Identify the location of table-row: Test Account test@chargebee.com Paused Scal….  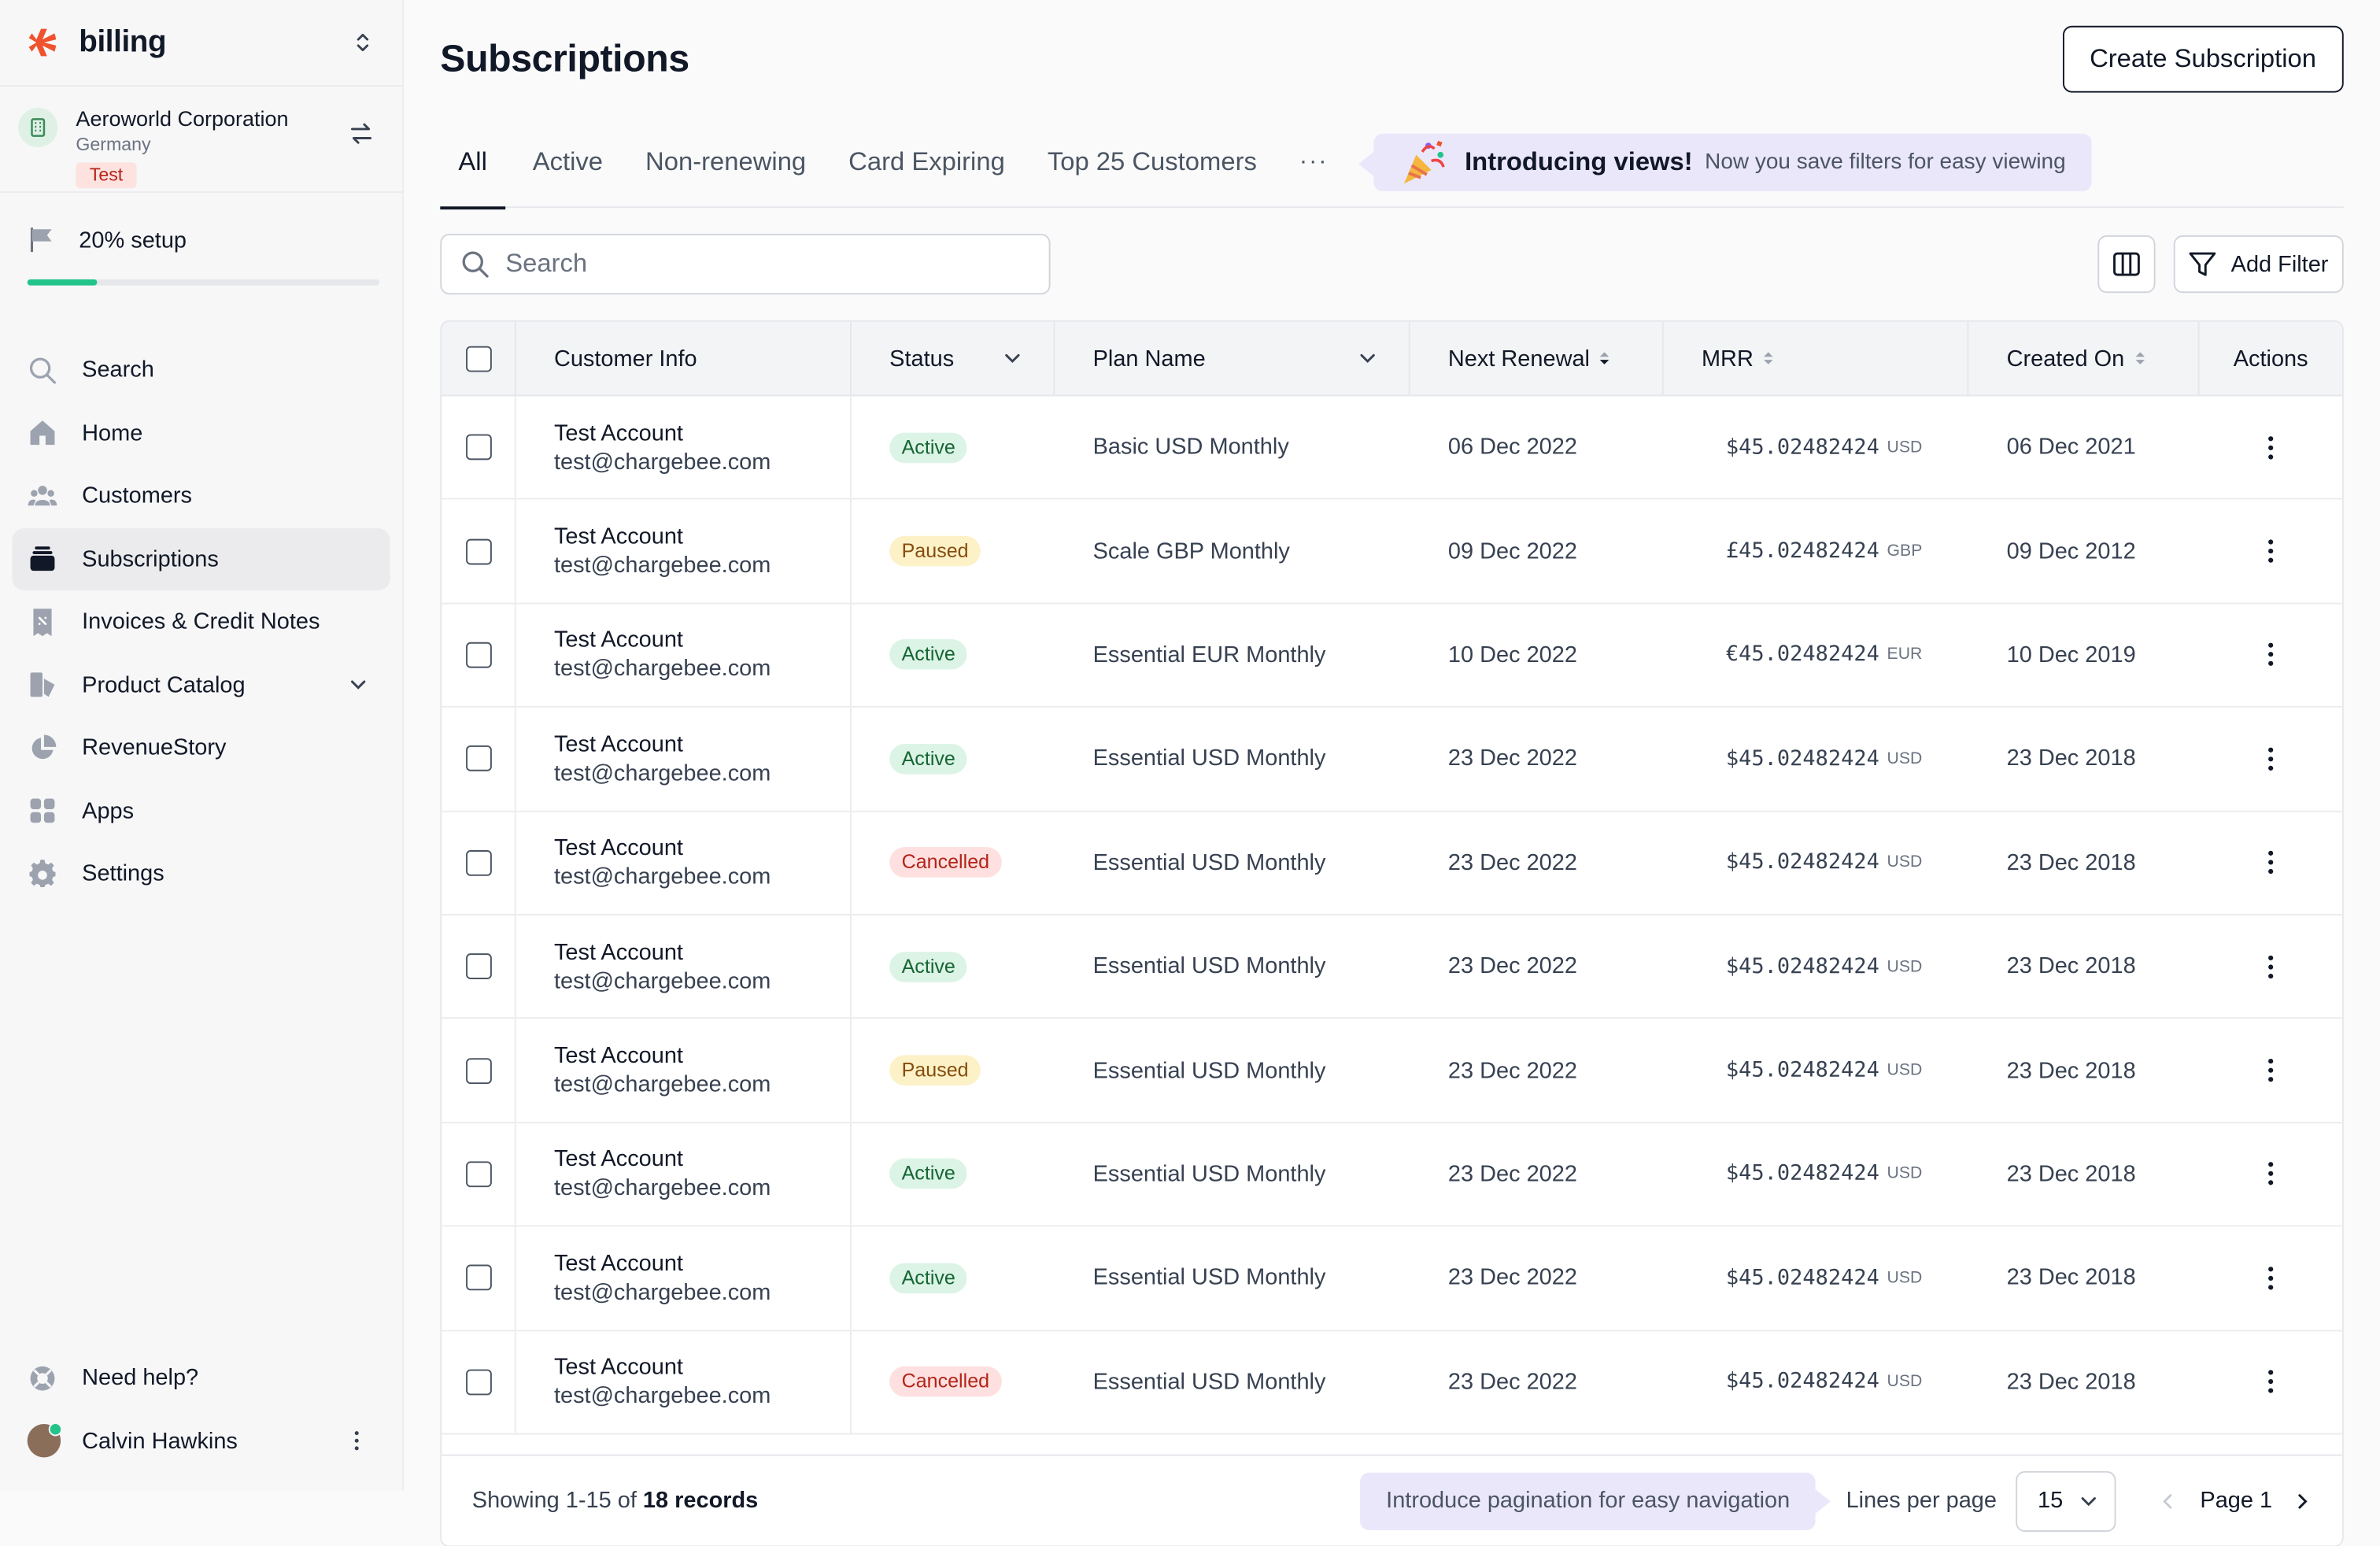
(1392, 552).